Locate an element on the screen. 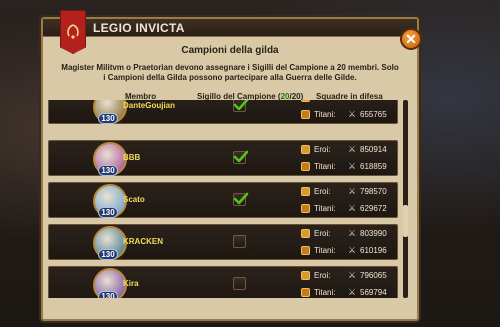 Image resolution: width=500 pixels, height=327 pixels. titans-power-stat: Titani: ⚔ 618859 is located at coordinates (344, 166).